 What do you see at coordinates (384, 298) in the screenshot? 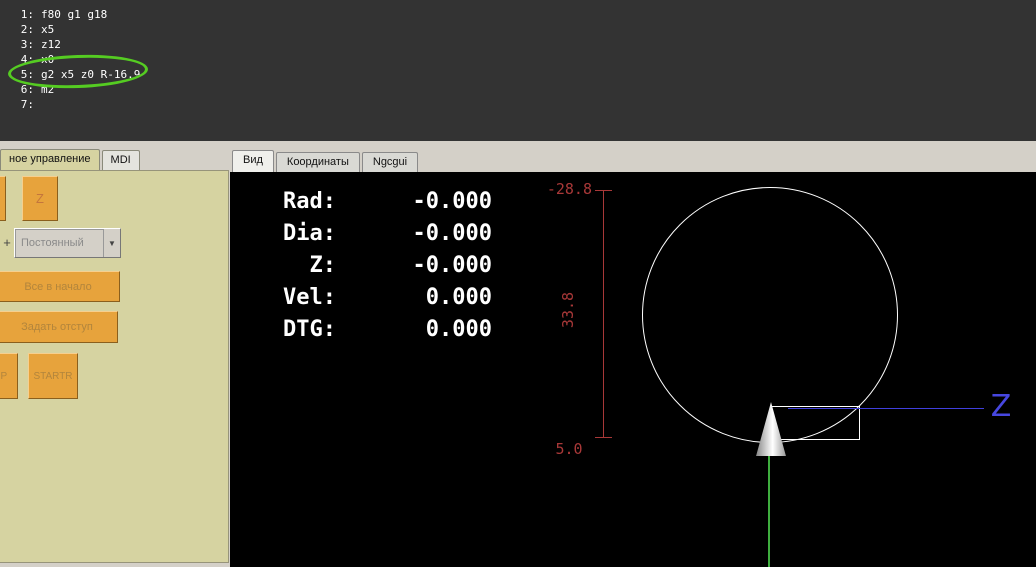
I see `dro-row-vel: Vel: 0.000` at bounding box center [384, 298].